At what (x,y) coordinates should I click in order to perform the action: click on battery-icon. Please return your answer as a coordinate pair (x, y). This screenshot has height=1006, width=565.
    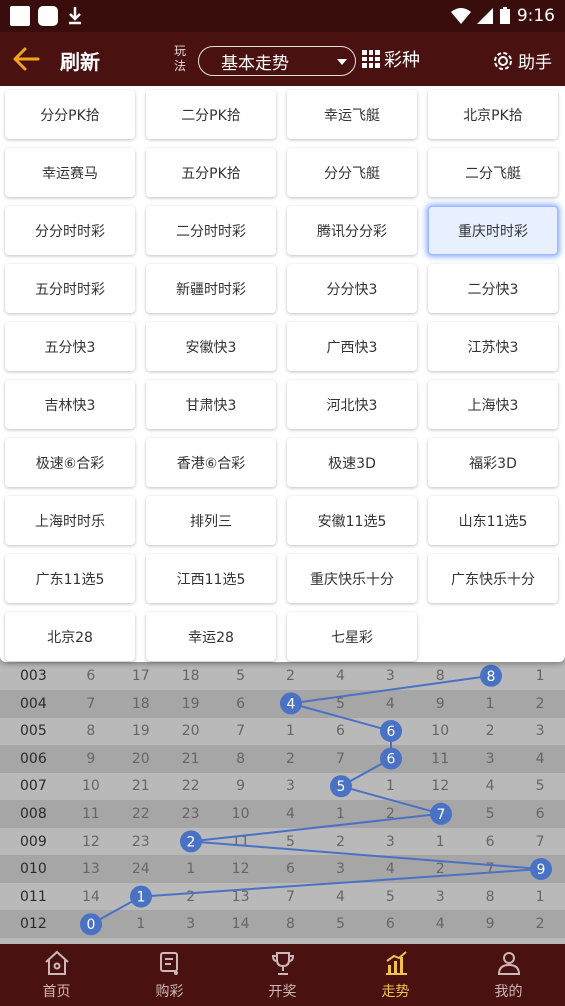
    Looking at the image, I should click on (504, 15).